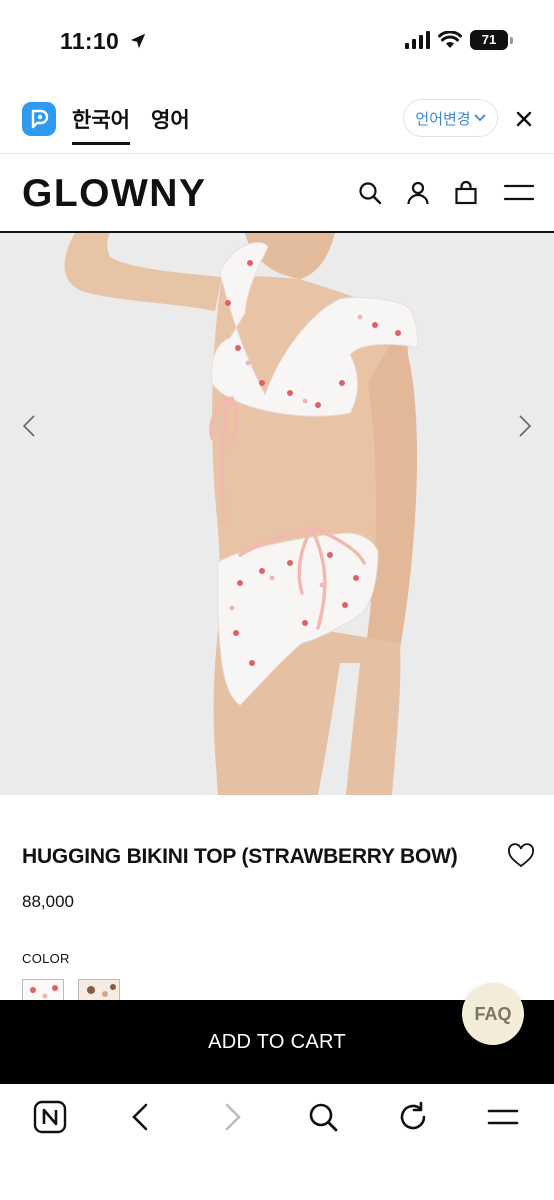  Describe the element at coordinates (413, 1117) in the screenshot. I see `refresh-icon` at that location.